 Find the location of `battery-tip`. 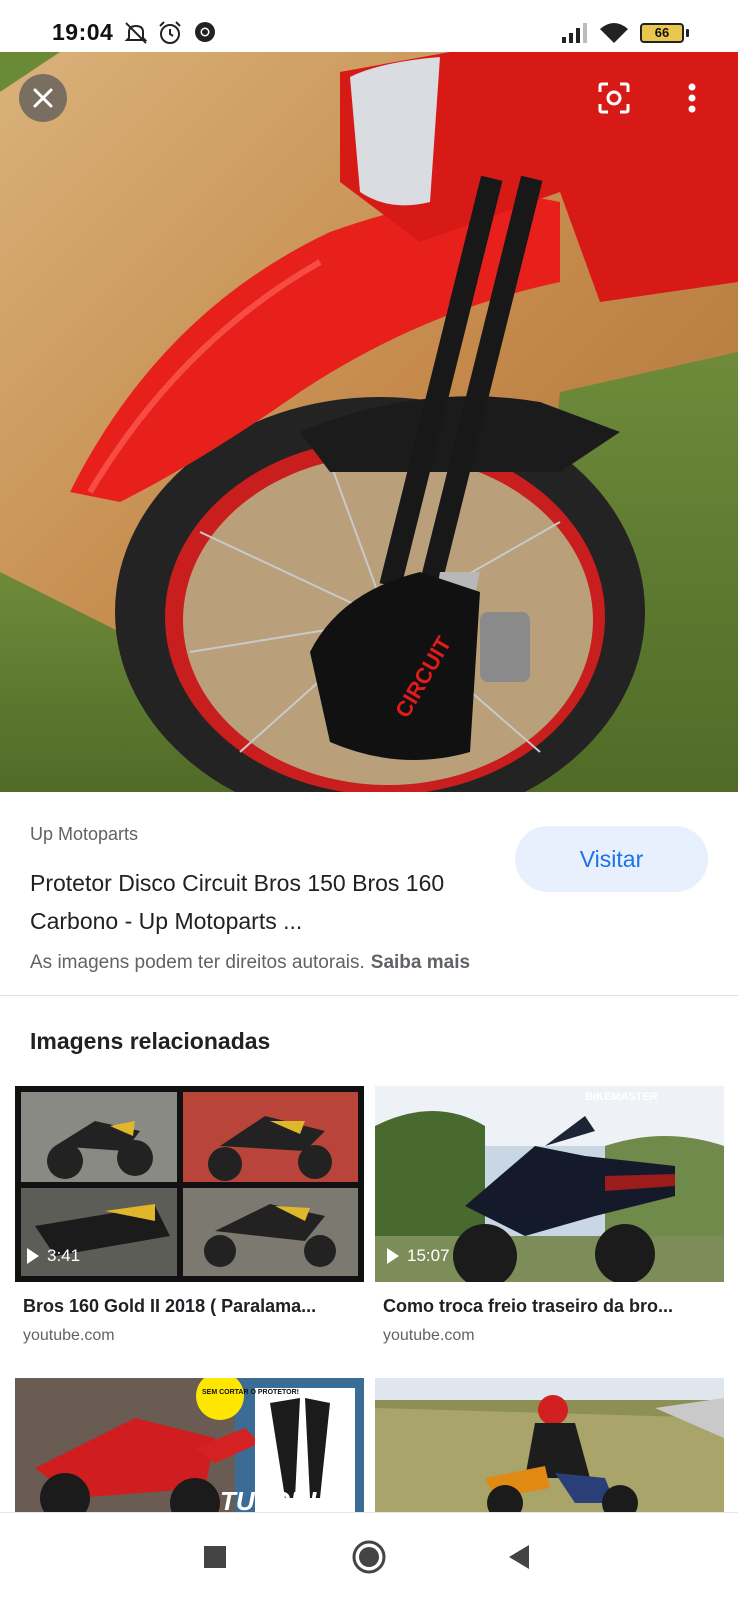

battery-tip is located at coordinates (687, 33).